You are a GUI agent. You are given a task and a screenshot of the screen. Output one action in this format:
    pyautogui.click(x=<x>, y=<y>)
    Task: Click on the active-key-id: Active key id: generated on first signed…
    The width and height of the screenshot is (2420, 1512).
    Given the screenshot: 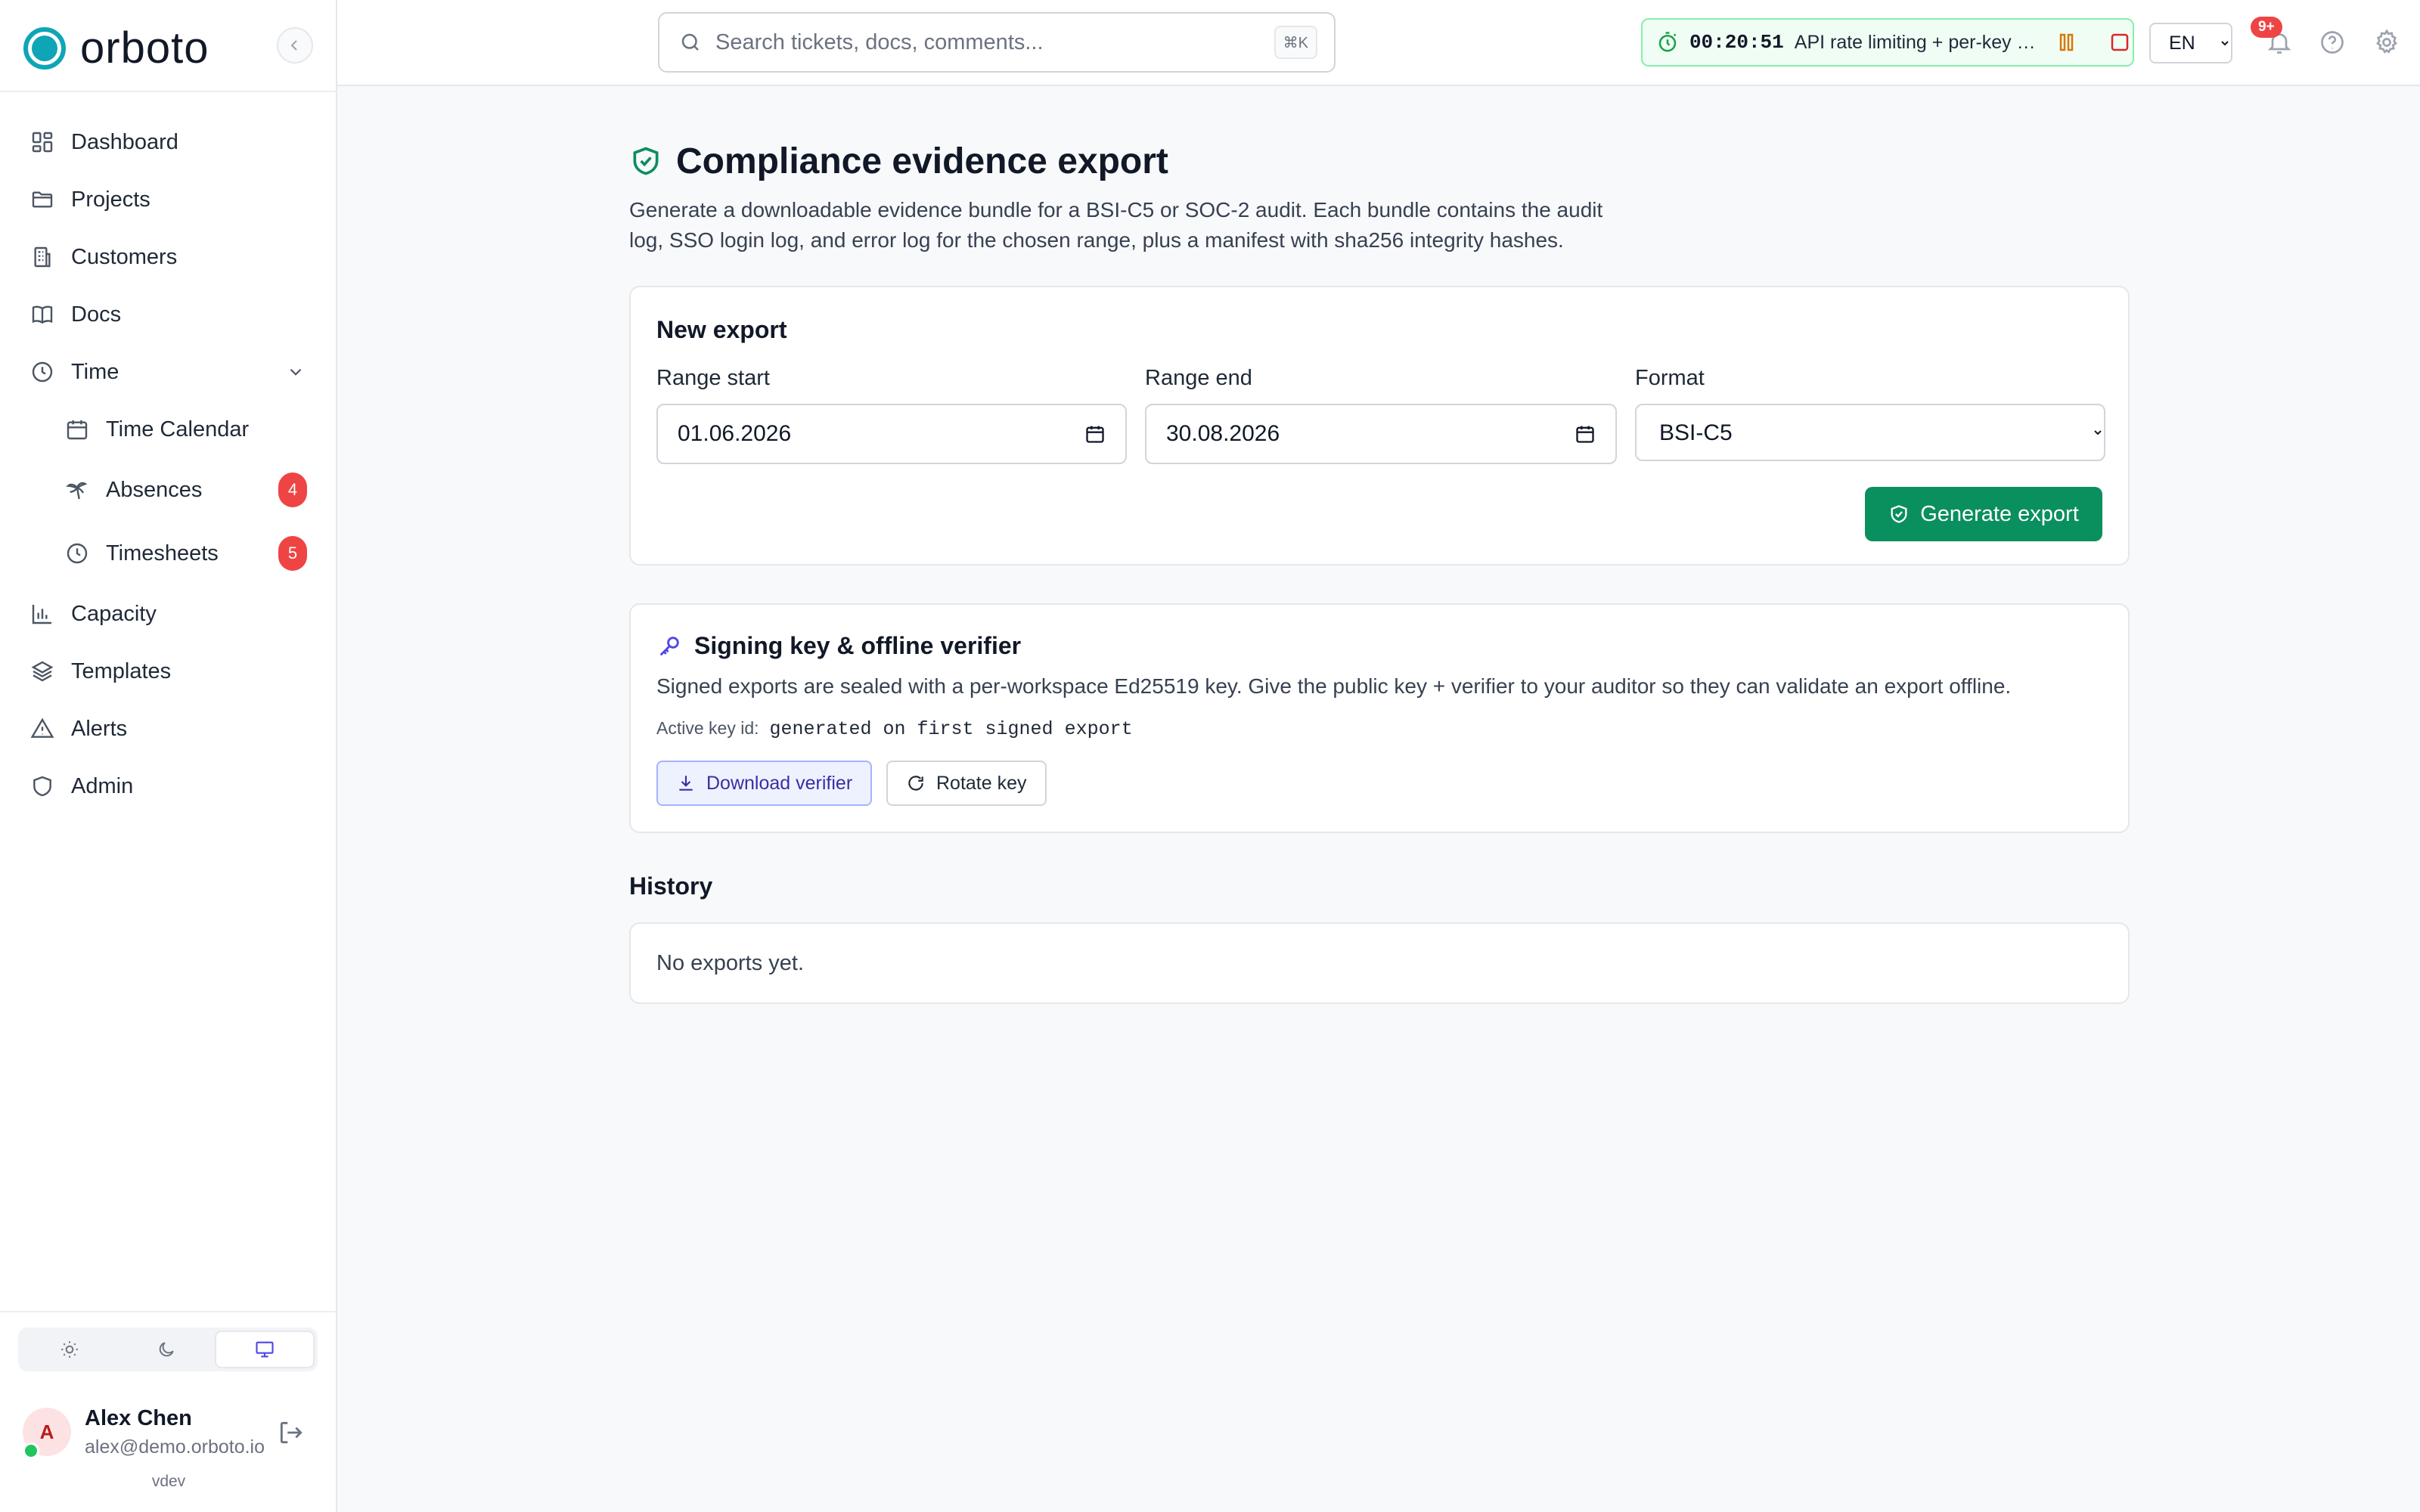 What is the action you would take?
    pyautogui.click(x=894, y=729)
    